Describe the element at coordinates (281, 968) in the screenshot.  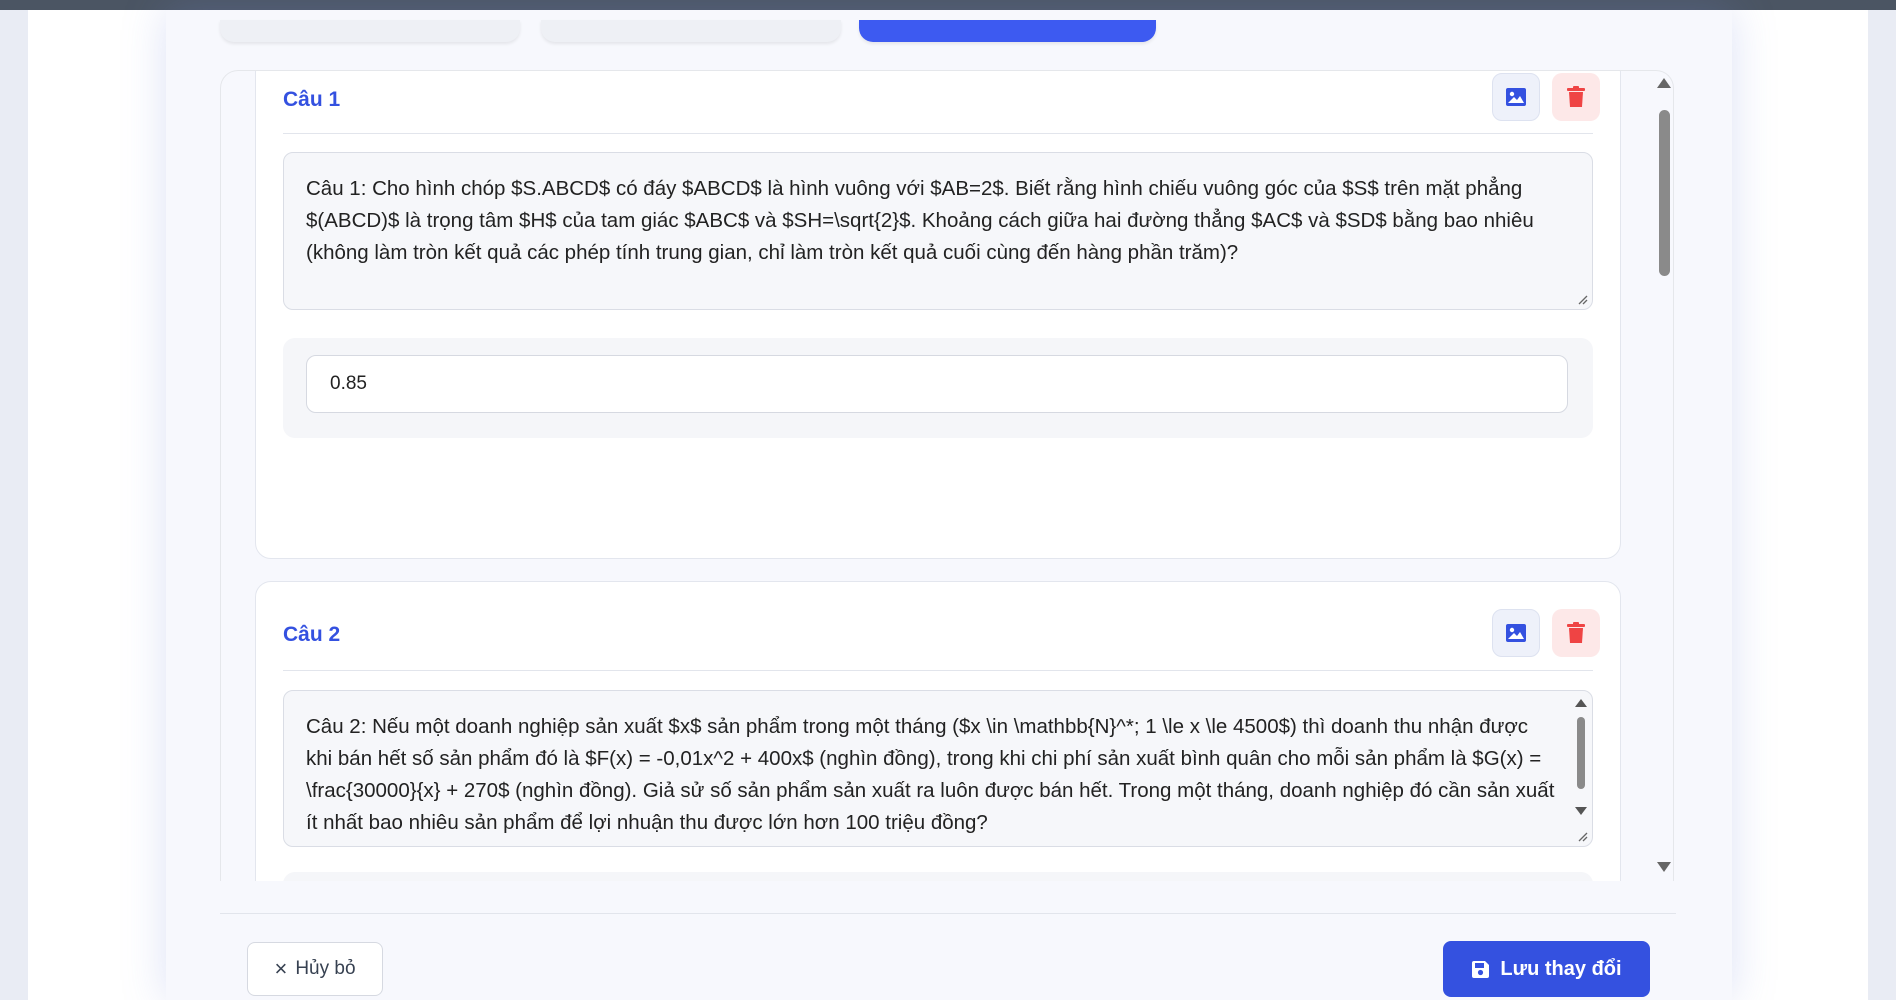
I see `close-icon: ×` at that location.